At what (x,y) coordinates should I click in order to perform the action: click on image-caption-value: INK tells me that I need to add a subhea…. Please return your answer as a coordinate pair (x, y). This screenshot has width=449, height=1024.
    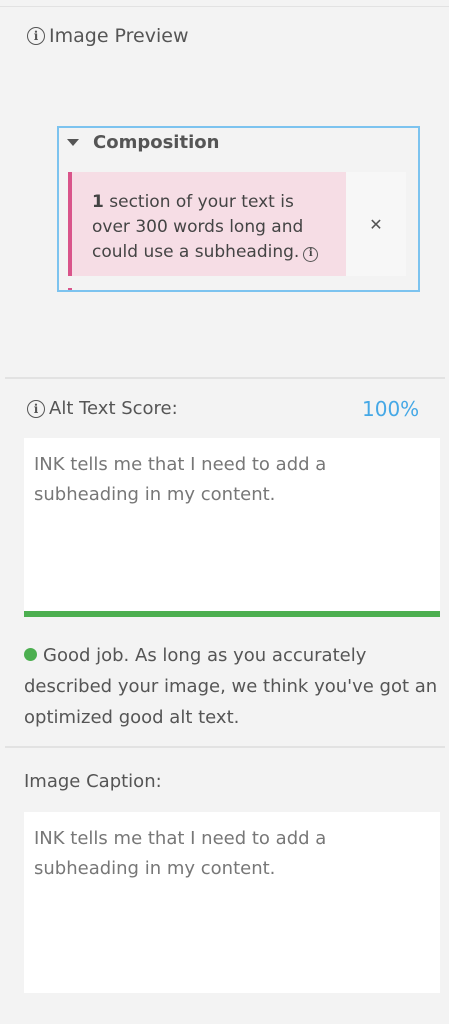
    Looking at the image, I should click on (180, 853).